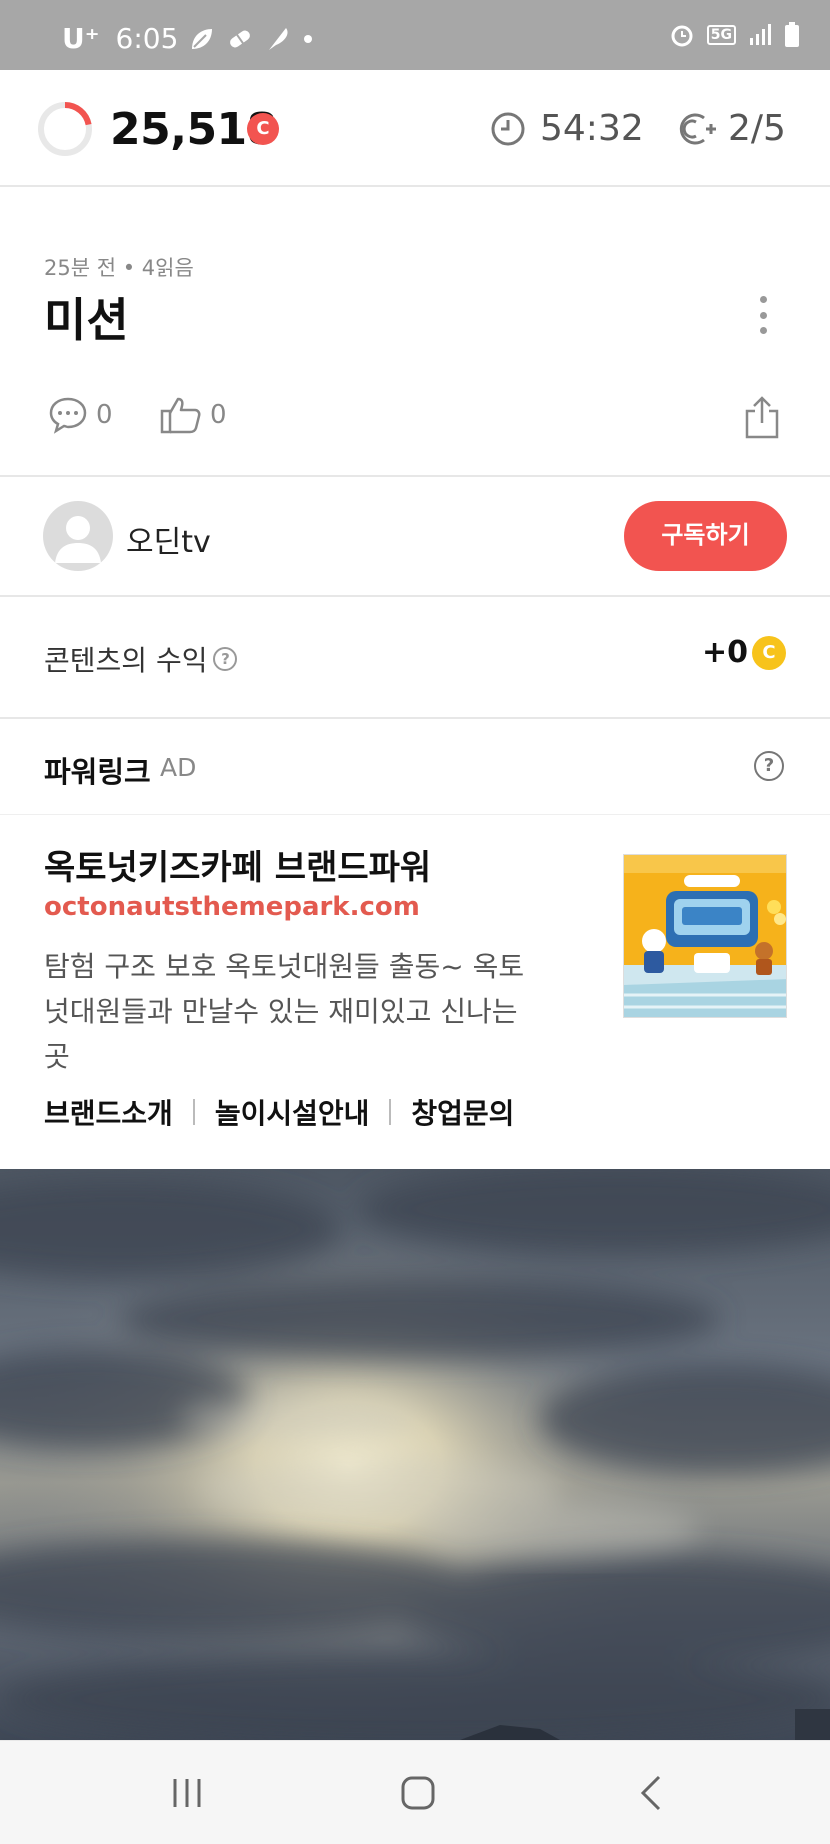 This screenshot has width=830, height=1844. I want to click on avatar, so click(78, 536).